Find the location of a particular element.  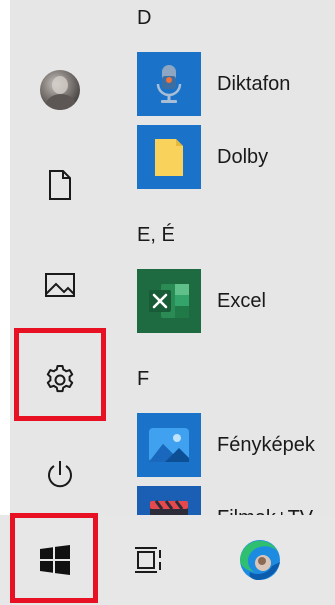

app-label: Diktafon is located at coordinates (254, 83).